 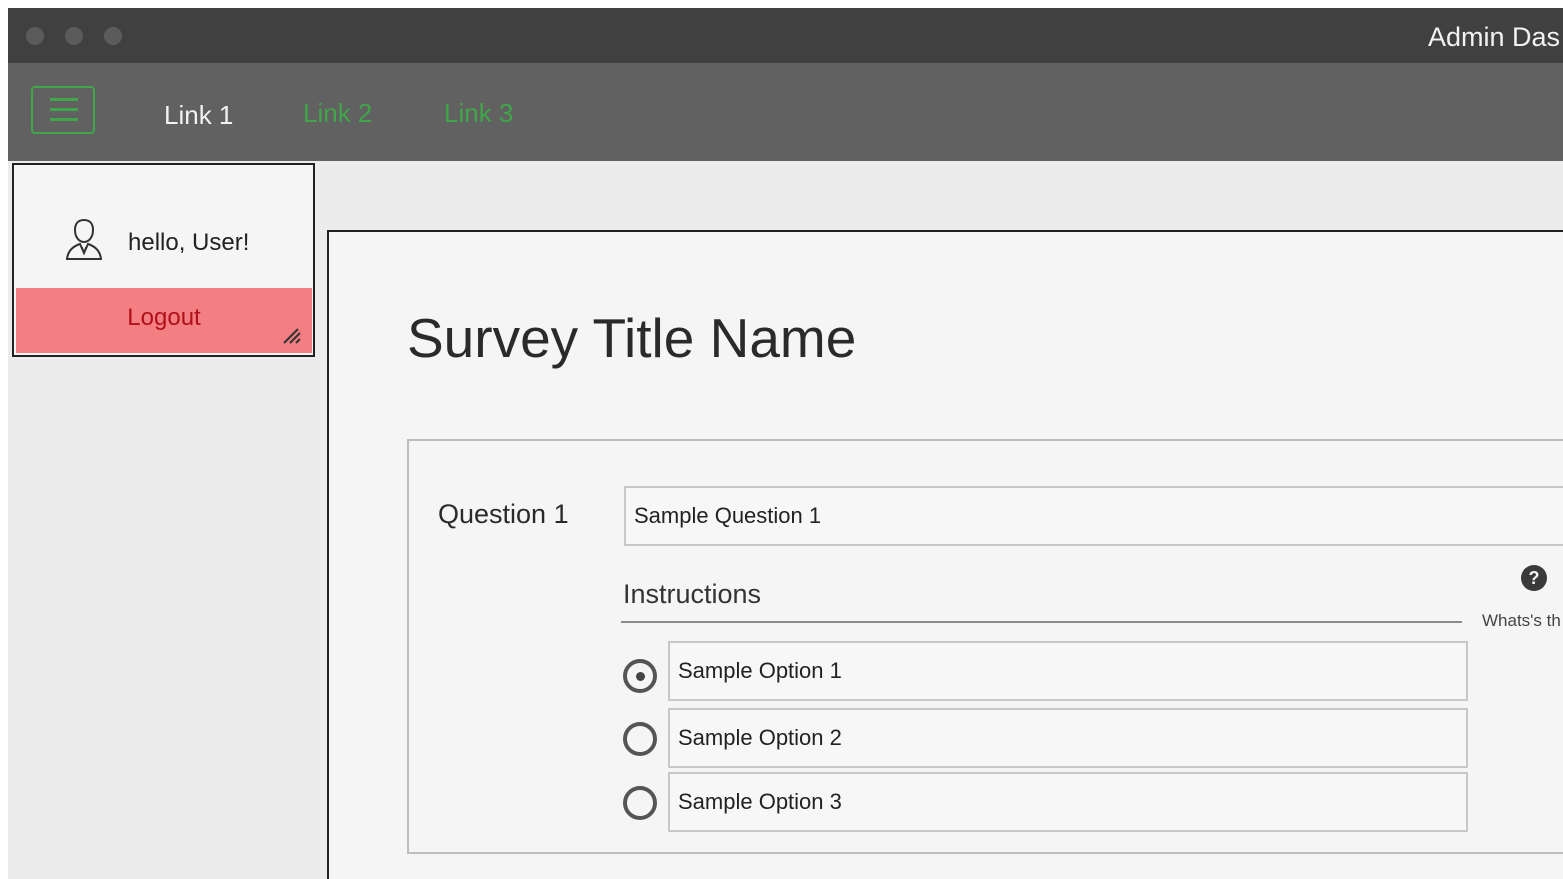 What do you see at coordinates (478, 113) in the screenshot?
I see `nav-link-3: Link 3` at bounding box center [478, 113].